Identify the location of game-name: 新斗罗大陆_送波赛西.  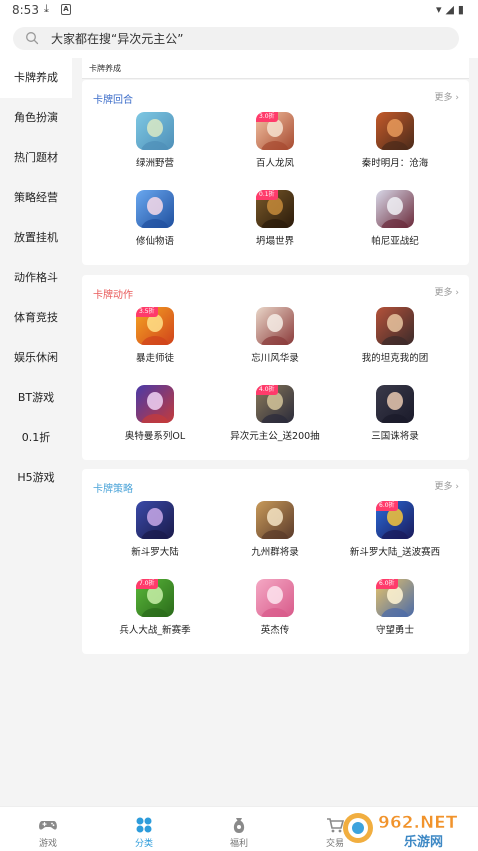
(395, 552).